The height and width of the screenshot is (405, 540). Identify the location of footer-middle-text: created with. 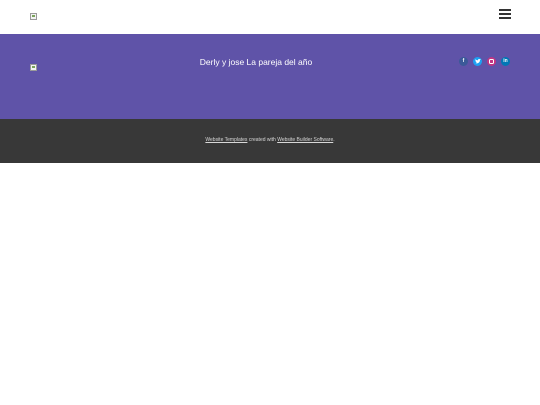
(262, 140).